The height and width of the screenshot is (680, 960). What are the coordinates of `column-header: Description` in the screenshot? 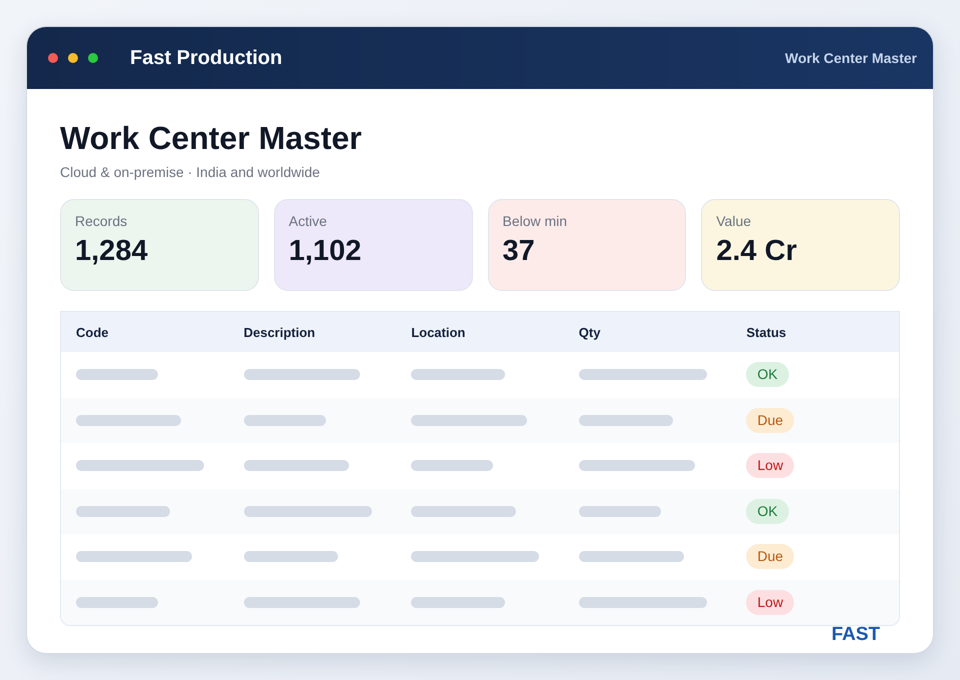 It's located at (280, 332).